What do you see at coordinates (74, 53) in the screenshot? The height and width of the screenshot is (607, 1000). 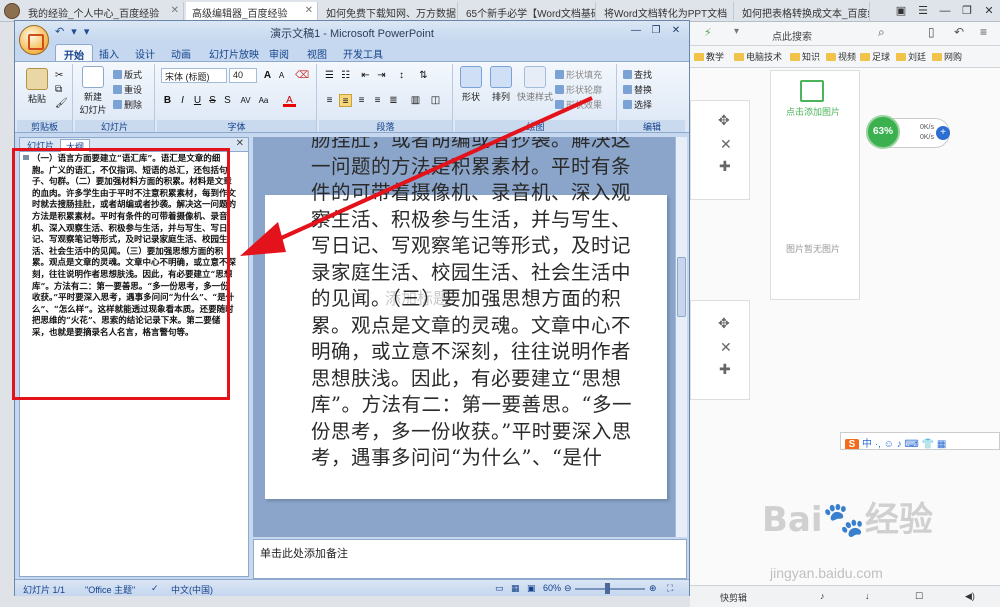 I see `tab-home: 开始` at bounding box center [74, 53].